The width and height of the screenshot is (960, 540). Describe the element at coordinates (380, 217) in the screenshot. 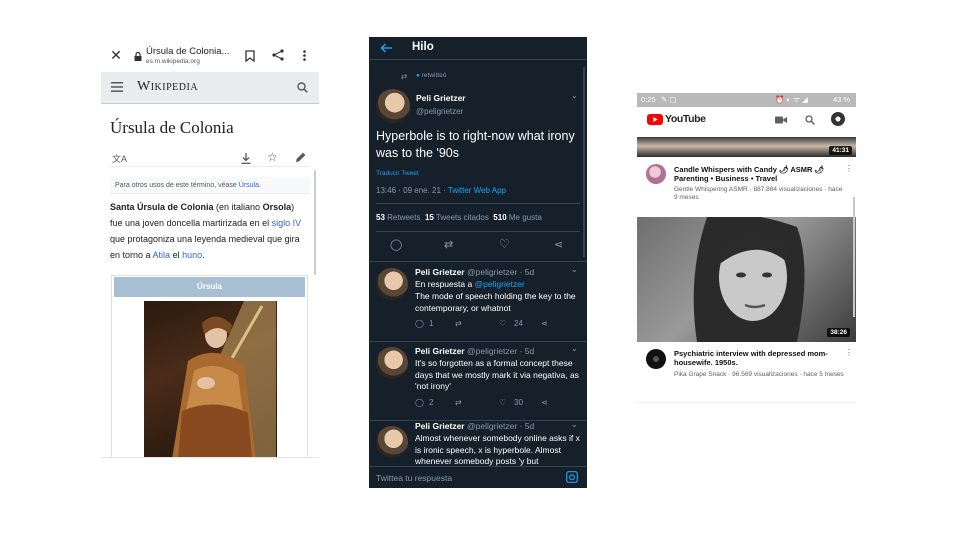

I see `retweets-count: 53` at that location.